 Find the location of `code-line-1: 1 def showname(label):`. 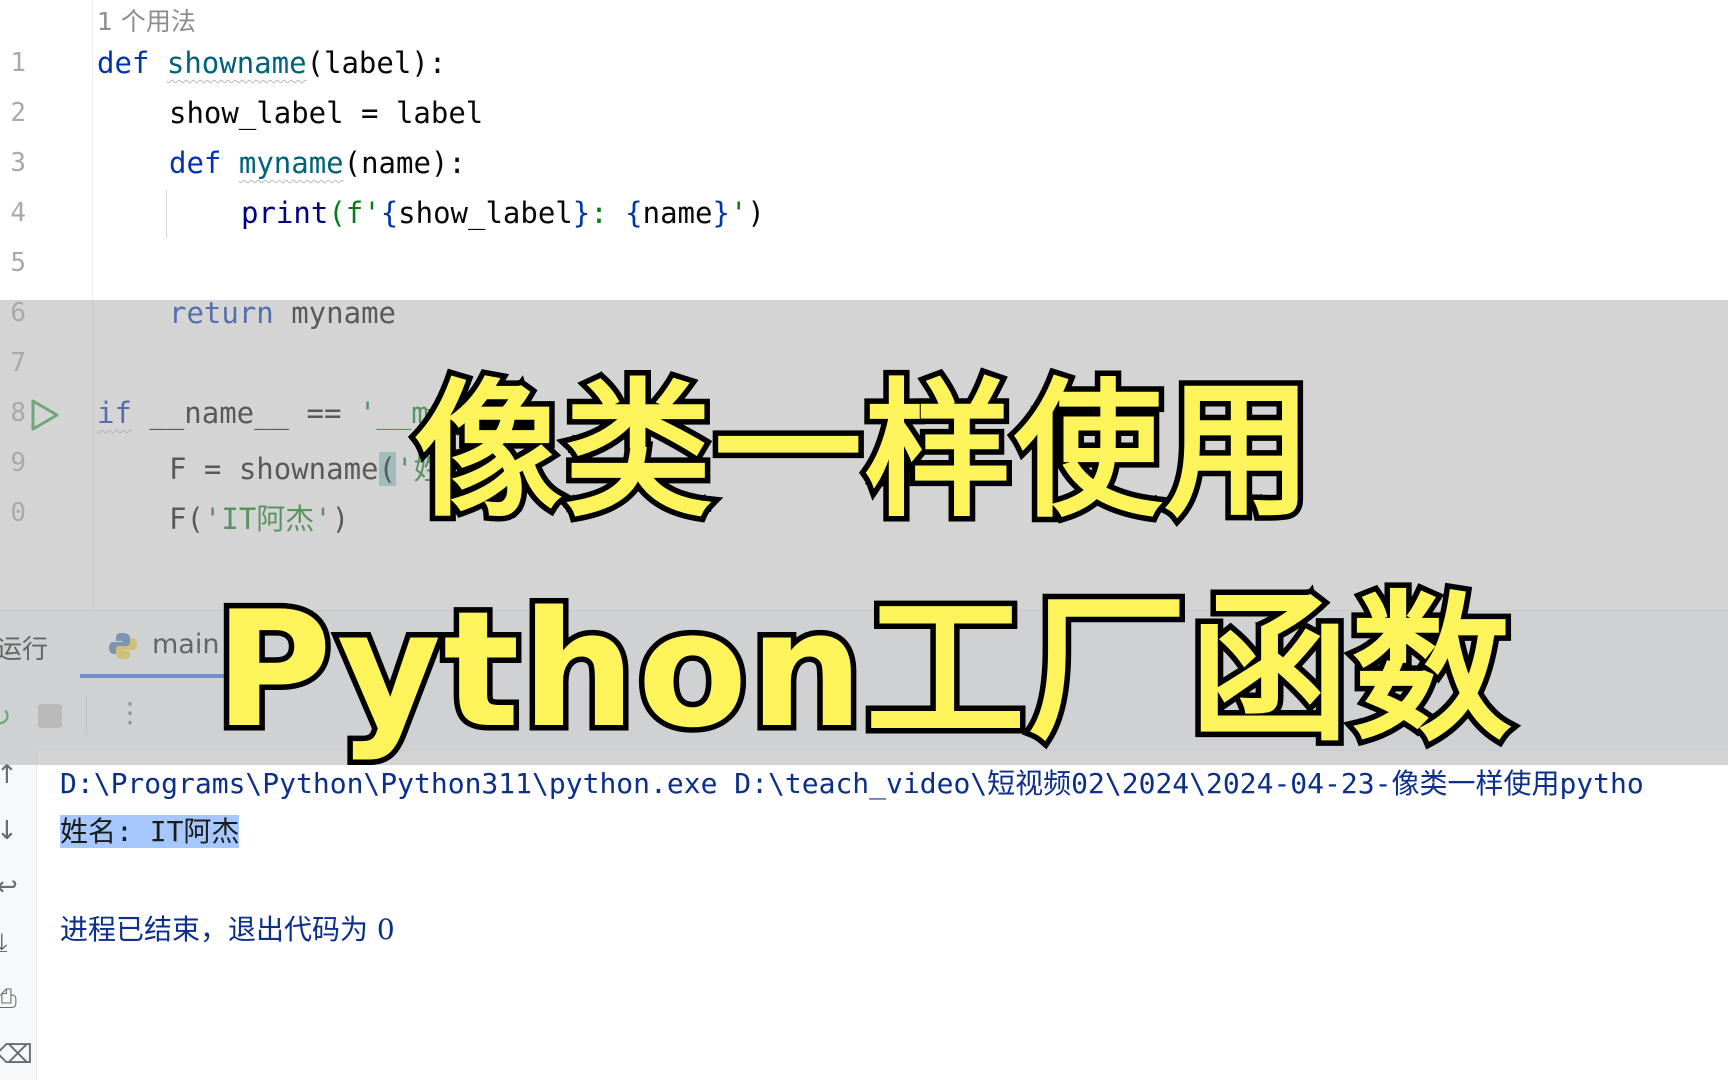

code-line-1: 1 def showname(label): is located at coordinates (864, 67).